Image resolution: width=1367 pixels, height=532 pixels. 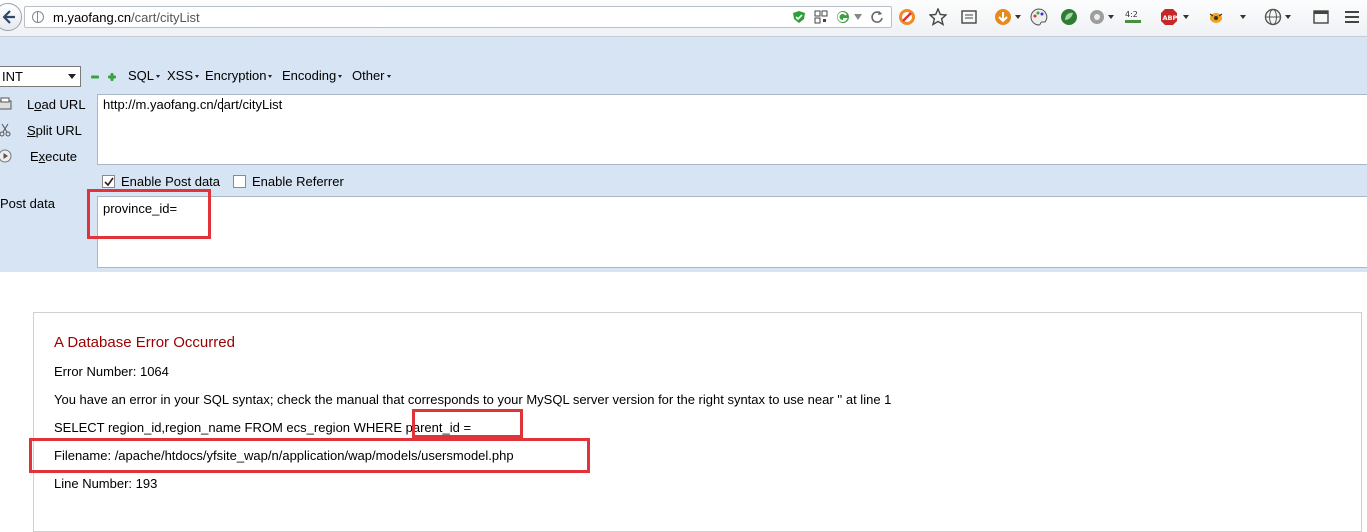 I want to click on adblock-plus-icon: ABP, so click(x=1169, y=17).